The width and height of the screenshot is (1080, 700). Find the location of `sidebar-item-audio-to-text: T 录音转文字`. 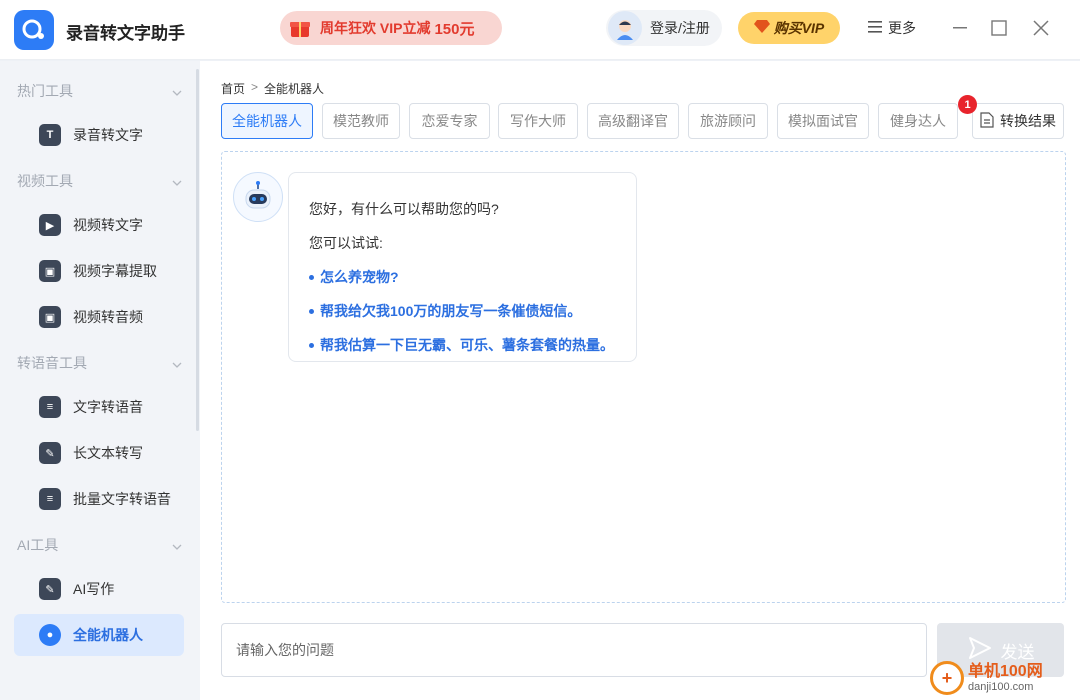

sidebar-item-audio-to-text: T 录音转文字 is located at coordinates (99, 135).